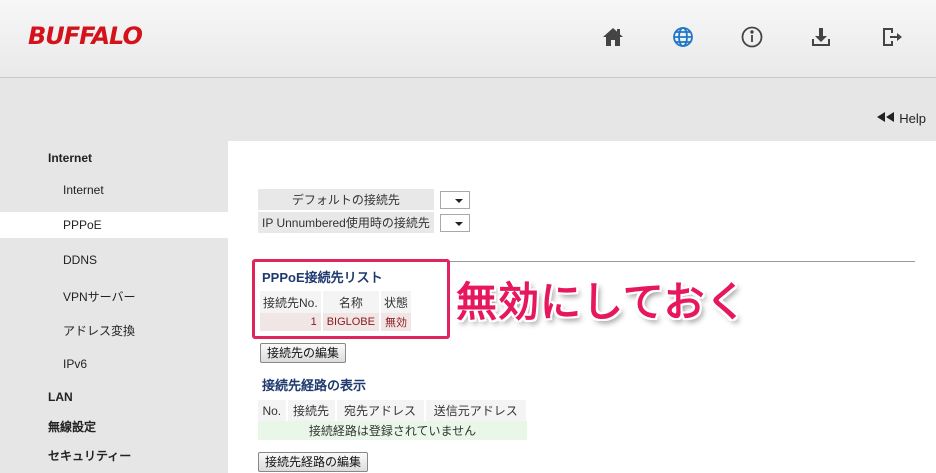  What do you see at coordinates (821, 37) in the screenshot?
I see `download-icon` at bounding box center [821, 37].